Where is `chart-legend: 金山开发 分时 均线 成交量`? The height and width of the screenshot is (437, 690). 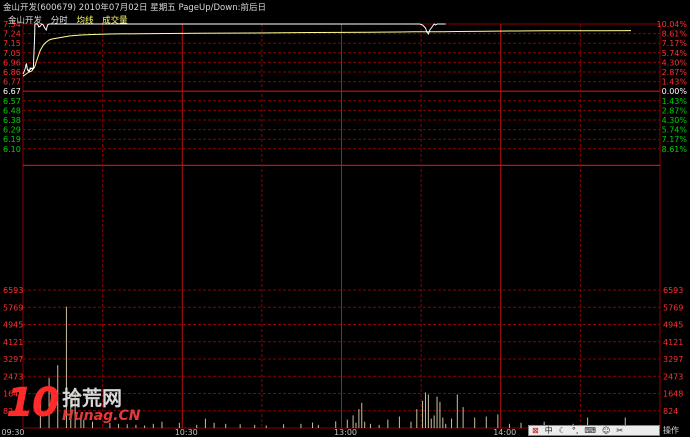
chart-legend: 金山开发 分时 均线 成交量 is located at coordinates (71, 20).